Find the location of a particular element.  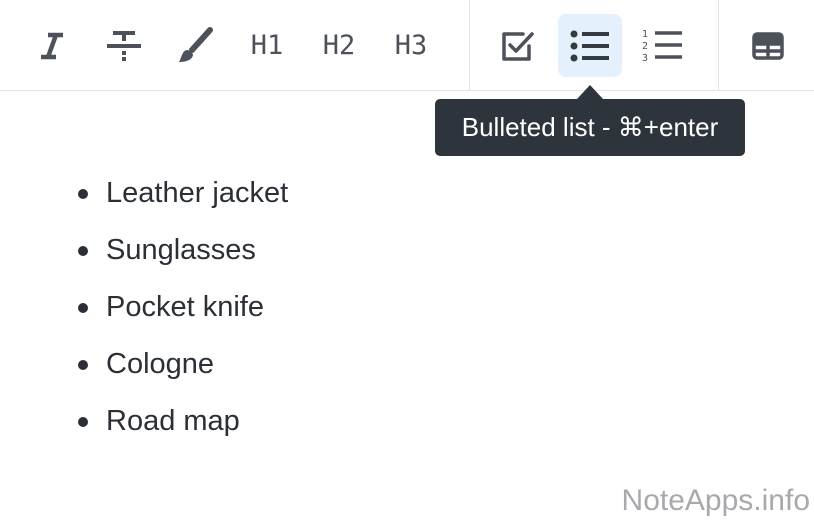

table-button is located at coordinates (768, 45).